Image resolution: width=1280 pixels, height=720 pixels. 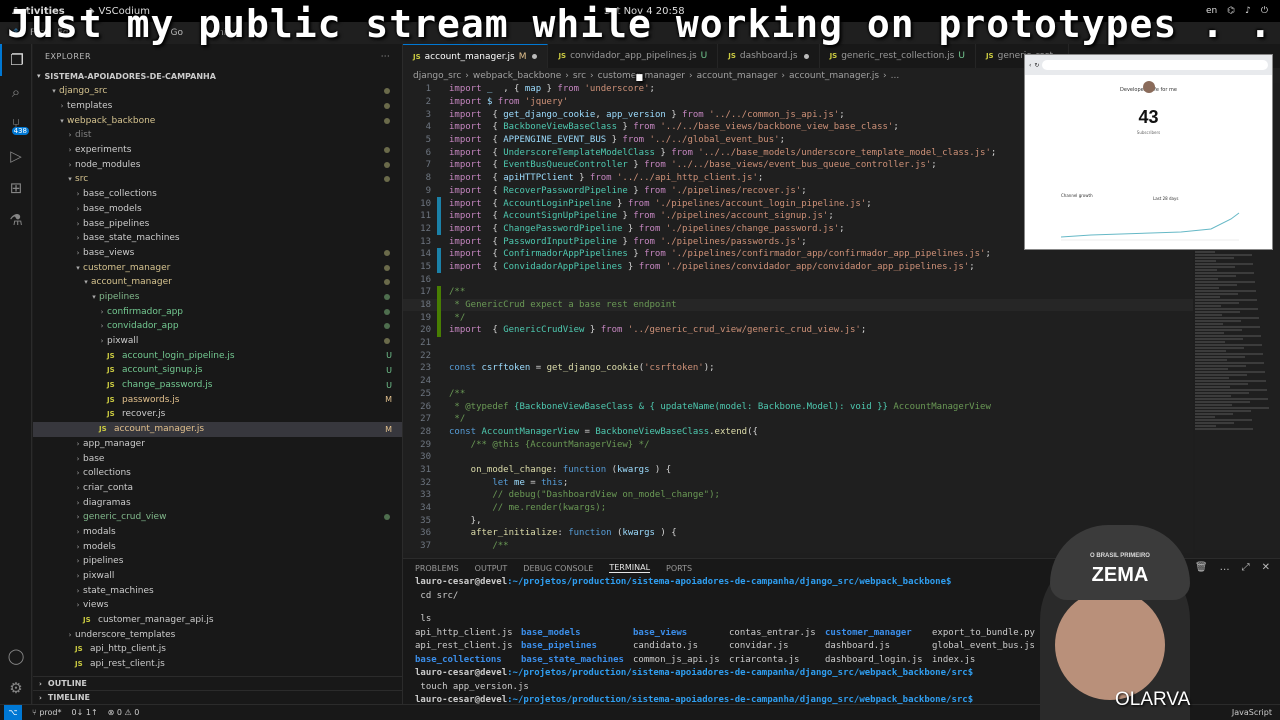 I want to click on folder-item: ▾ webpack_backbone, so click(x=217, y=120).